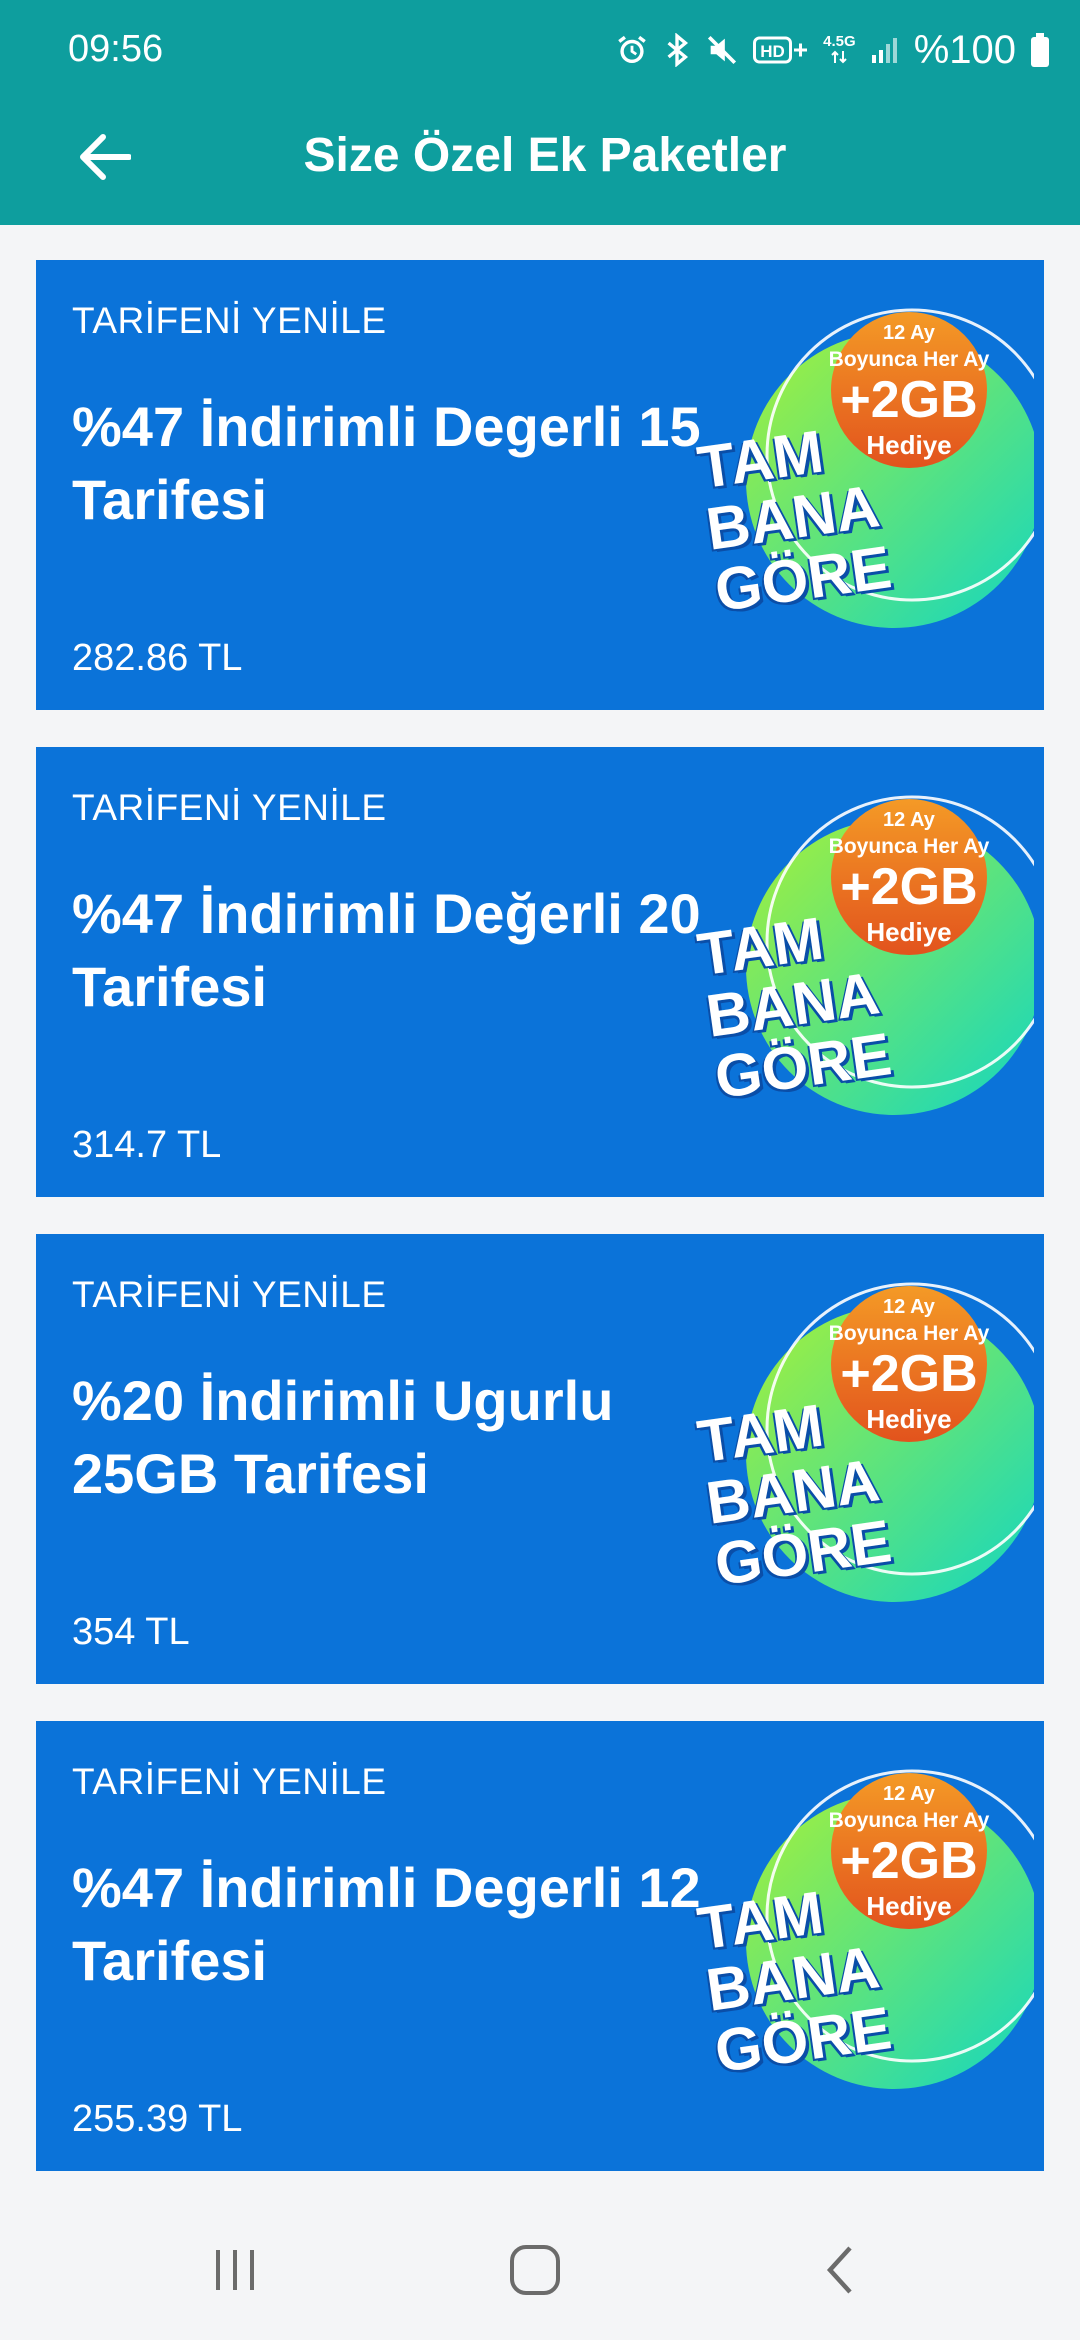 The image size is (1080, 2340). What do you see at coordinates (1040, 50) in the screenshot?
I see `battery-icon` at bounding box center [1040, 50].